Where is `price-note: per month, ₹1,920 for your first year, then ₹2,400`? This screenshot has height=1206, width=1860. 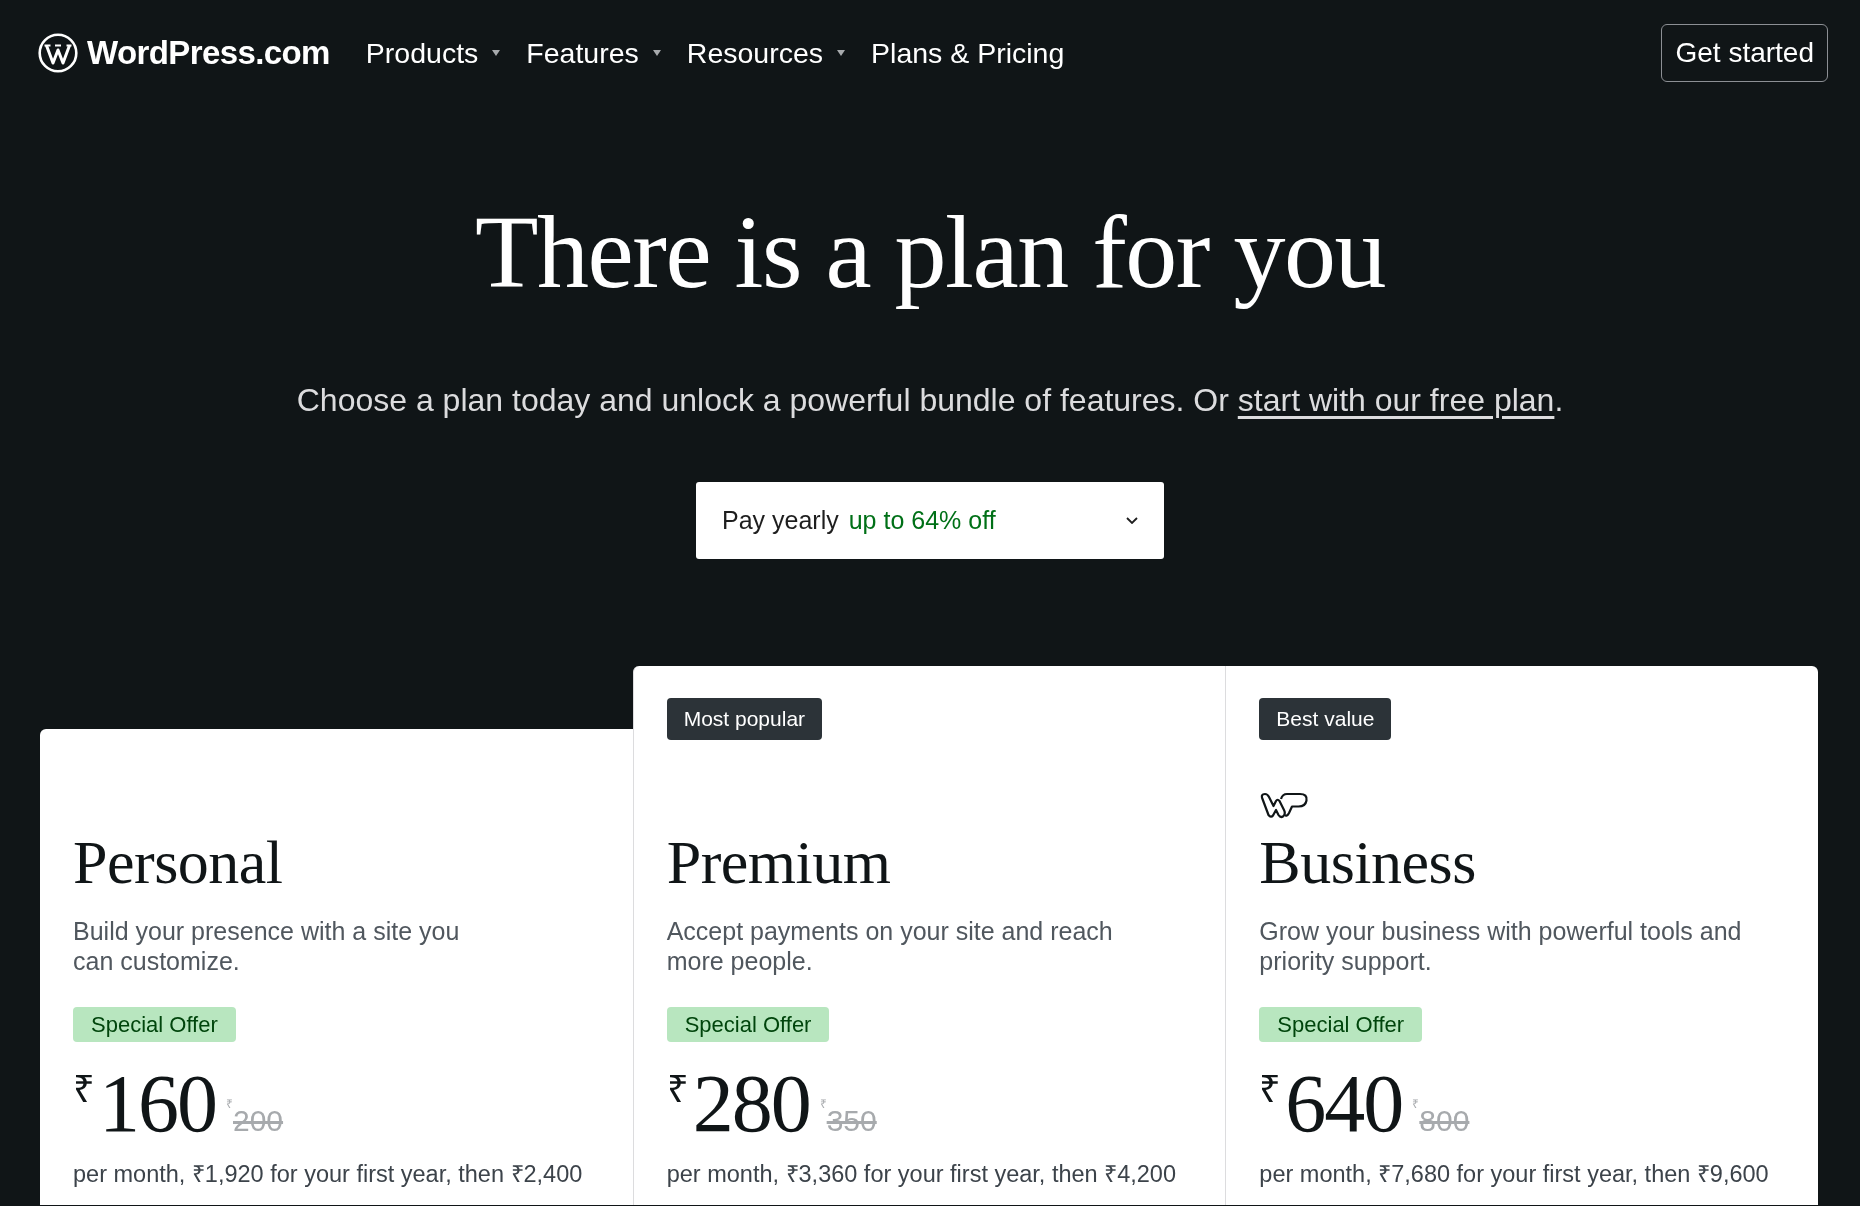 price-note: per month, ₹1,920 for your first year, then ₹2,400 is located at coordinates (328, 1174).